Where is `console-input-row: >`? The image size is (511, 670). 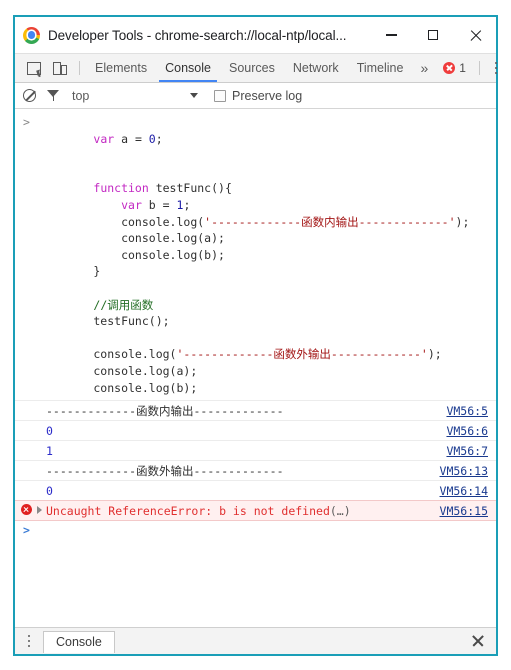
console-input-row: > is located at coordinates (255, 530).